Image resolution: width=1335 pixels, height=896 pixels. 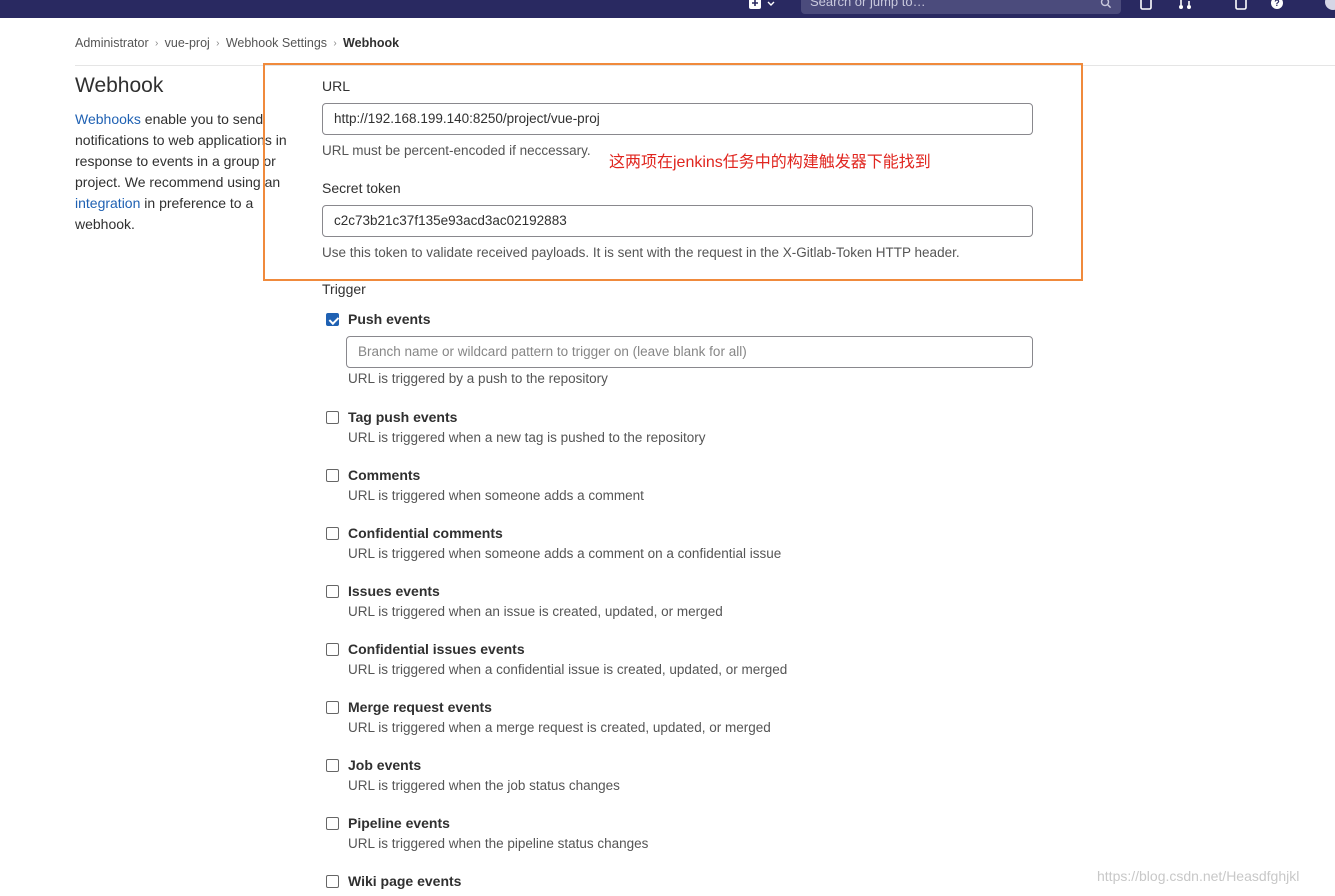 I want to click on tag-push-events-checkbox, so click(x=332, y=417).